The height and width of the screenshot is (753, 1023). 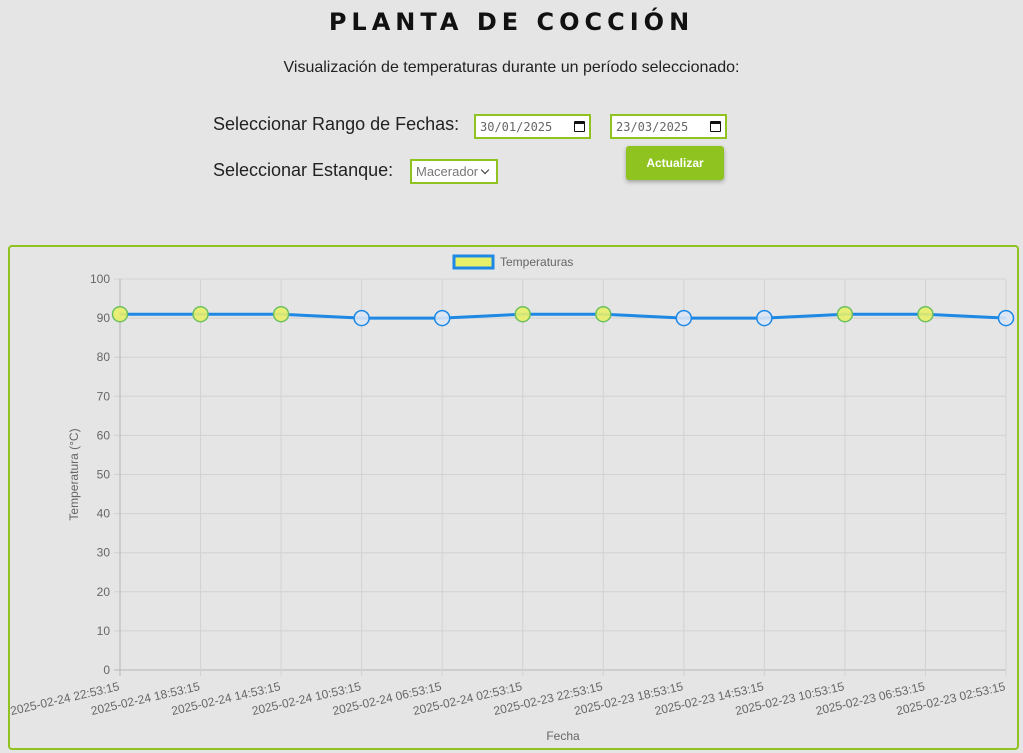 I want to click on x-axis-title: Fecha, so click(x=563, y=736).